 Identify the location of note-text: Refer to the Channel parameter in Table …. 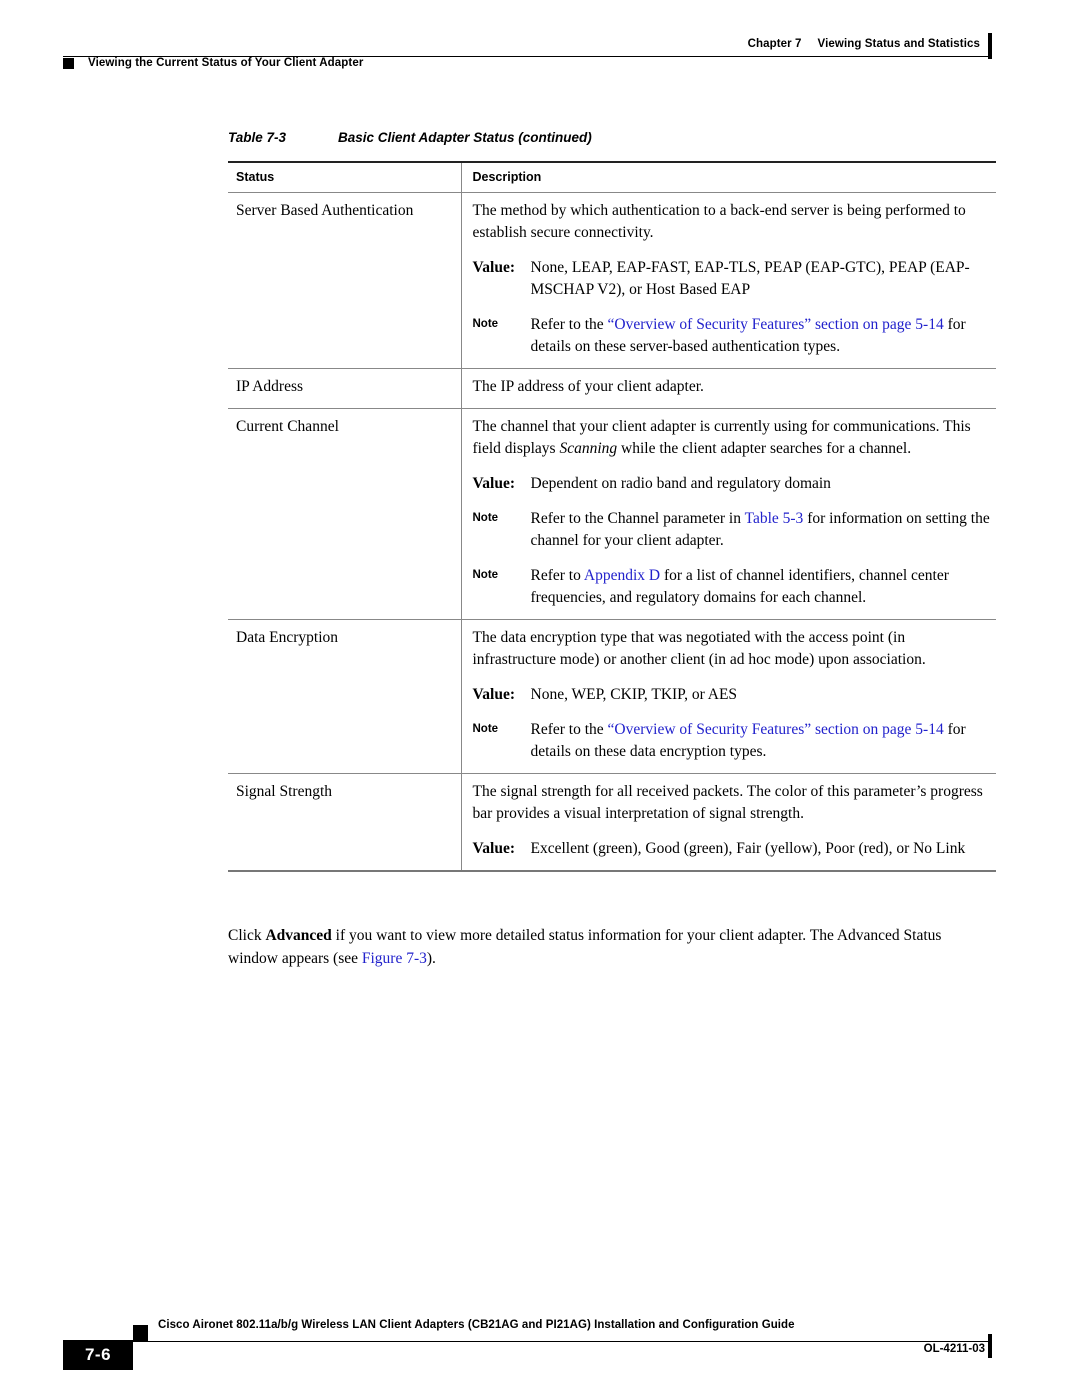
(762, 530).